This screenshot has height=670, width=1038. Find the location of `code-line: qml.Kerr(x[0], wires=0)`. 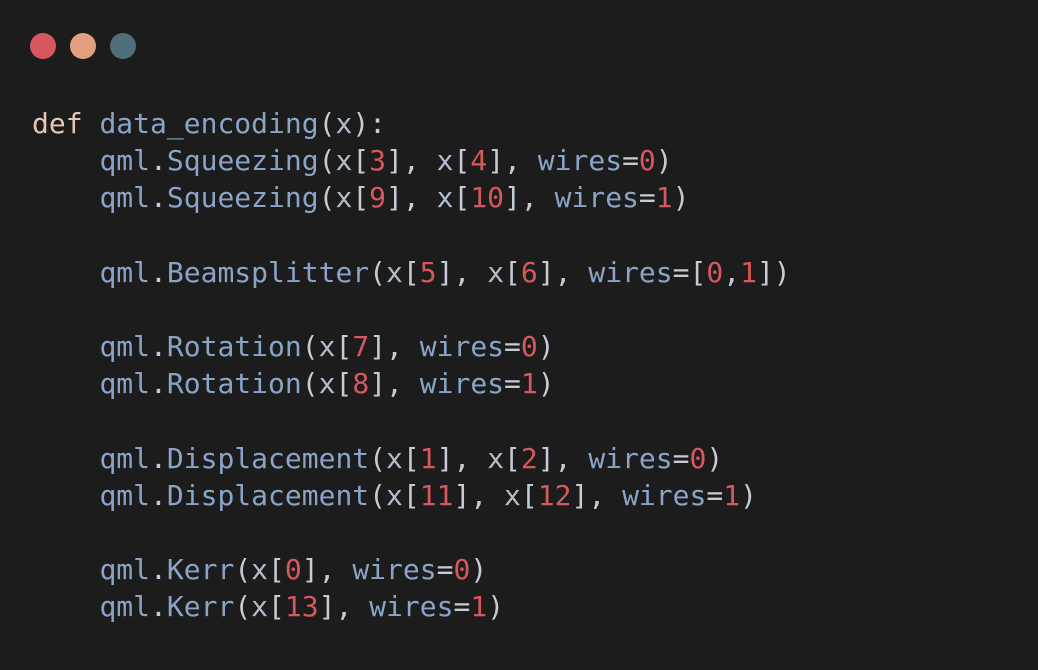

code-line: qml.Kerr(x[0], wires=0) is located at coordinates (411, 569).